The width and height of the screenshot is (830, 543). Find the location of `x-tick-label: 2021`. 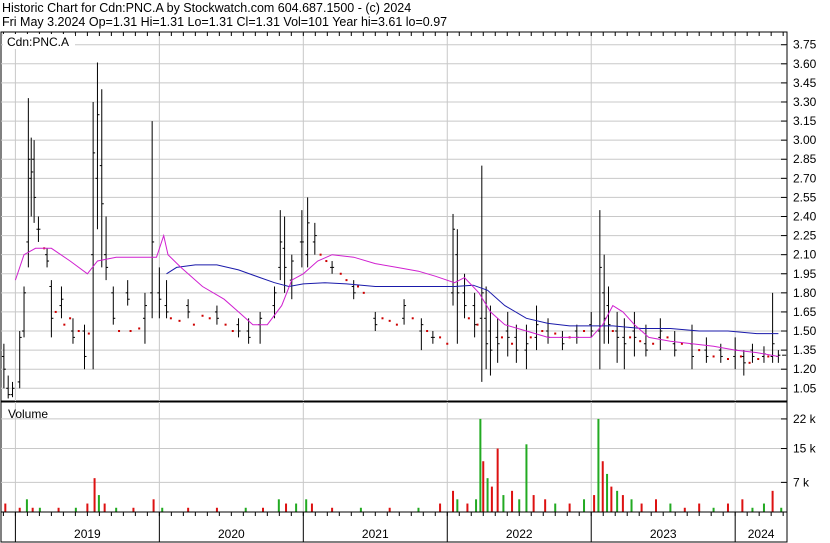

x-tick-label: 2021 is located at coordinates (375, 534).